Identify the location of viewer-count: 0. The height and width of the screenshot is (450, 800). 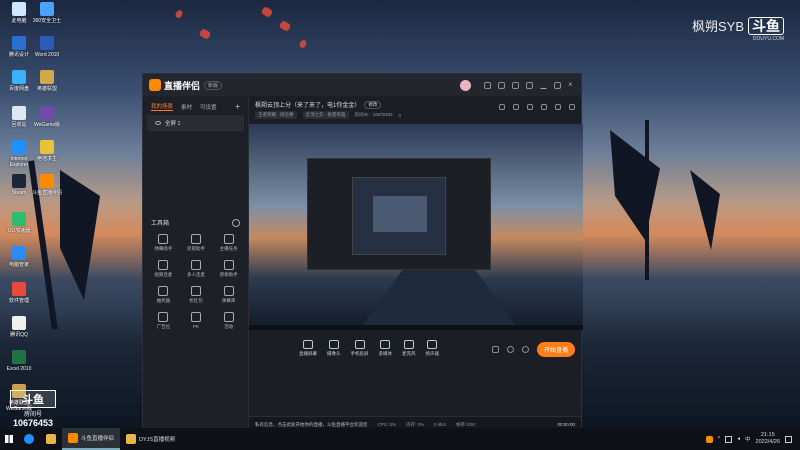
(400, 115).